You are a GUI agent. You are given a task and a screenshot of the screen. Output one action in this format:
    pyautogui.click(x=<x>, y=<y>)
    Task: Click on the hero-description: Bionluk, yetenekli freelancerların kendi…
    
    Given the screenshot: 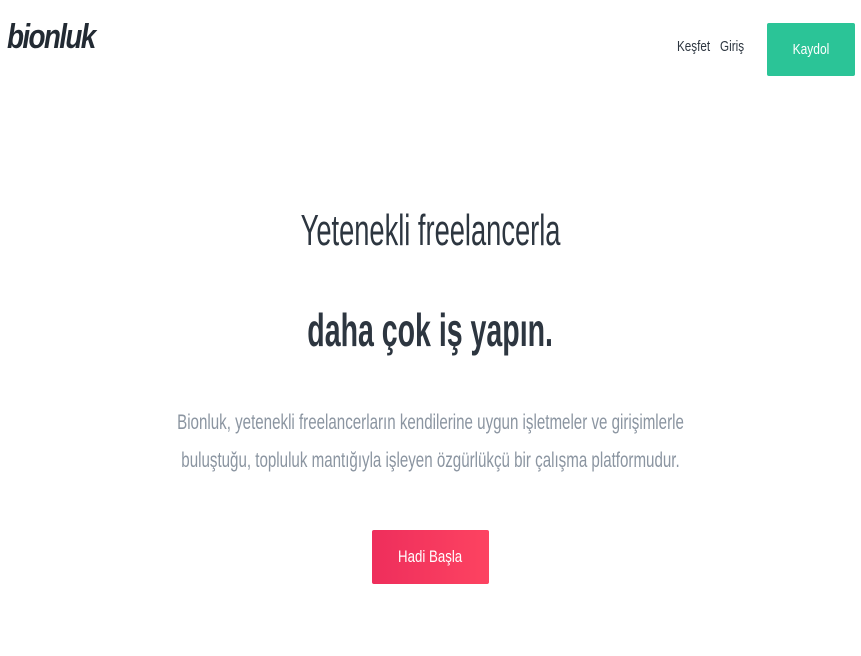 What is the action you would take?
    pyautogui.click(x=430, y=442)
    